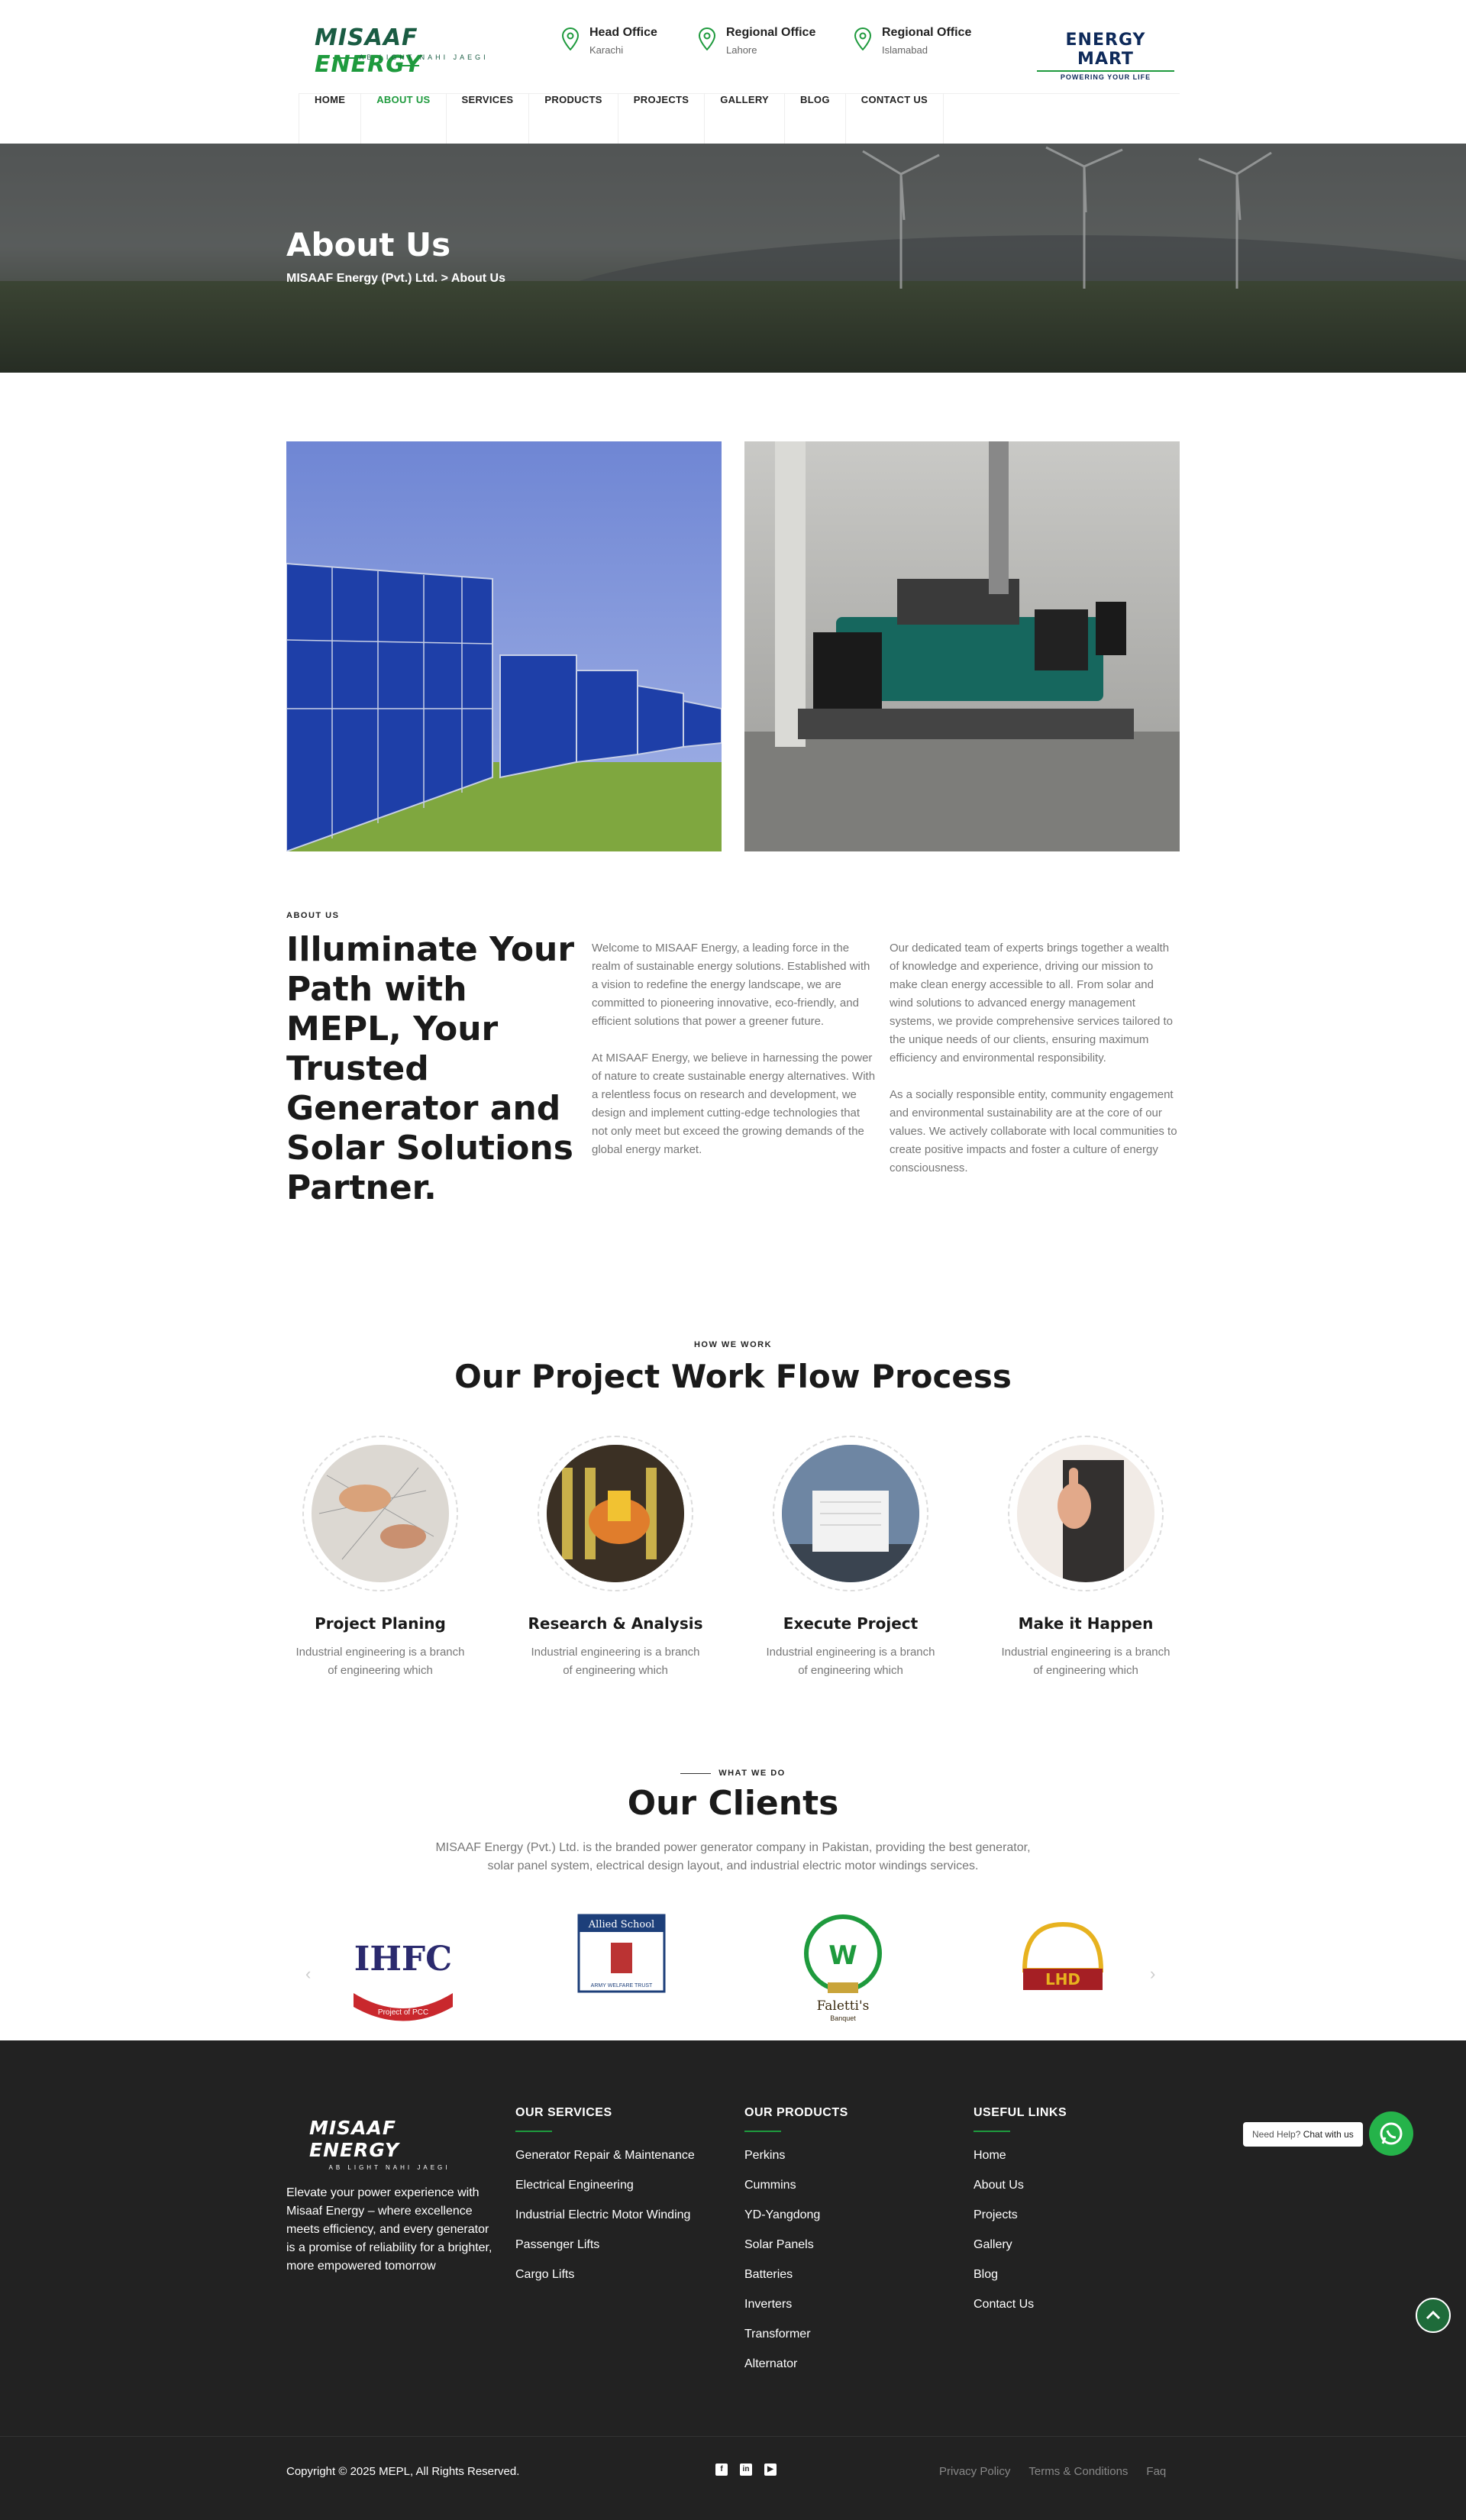 This screenshot has width=1466, height=2520. I want to click on nav-blog: BLOG, so click(815, 119).